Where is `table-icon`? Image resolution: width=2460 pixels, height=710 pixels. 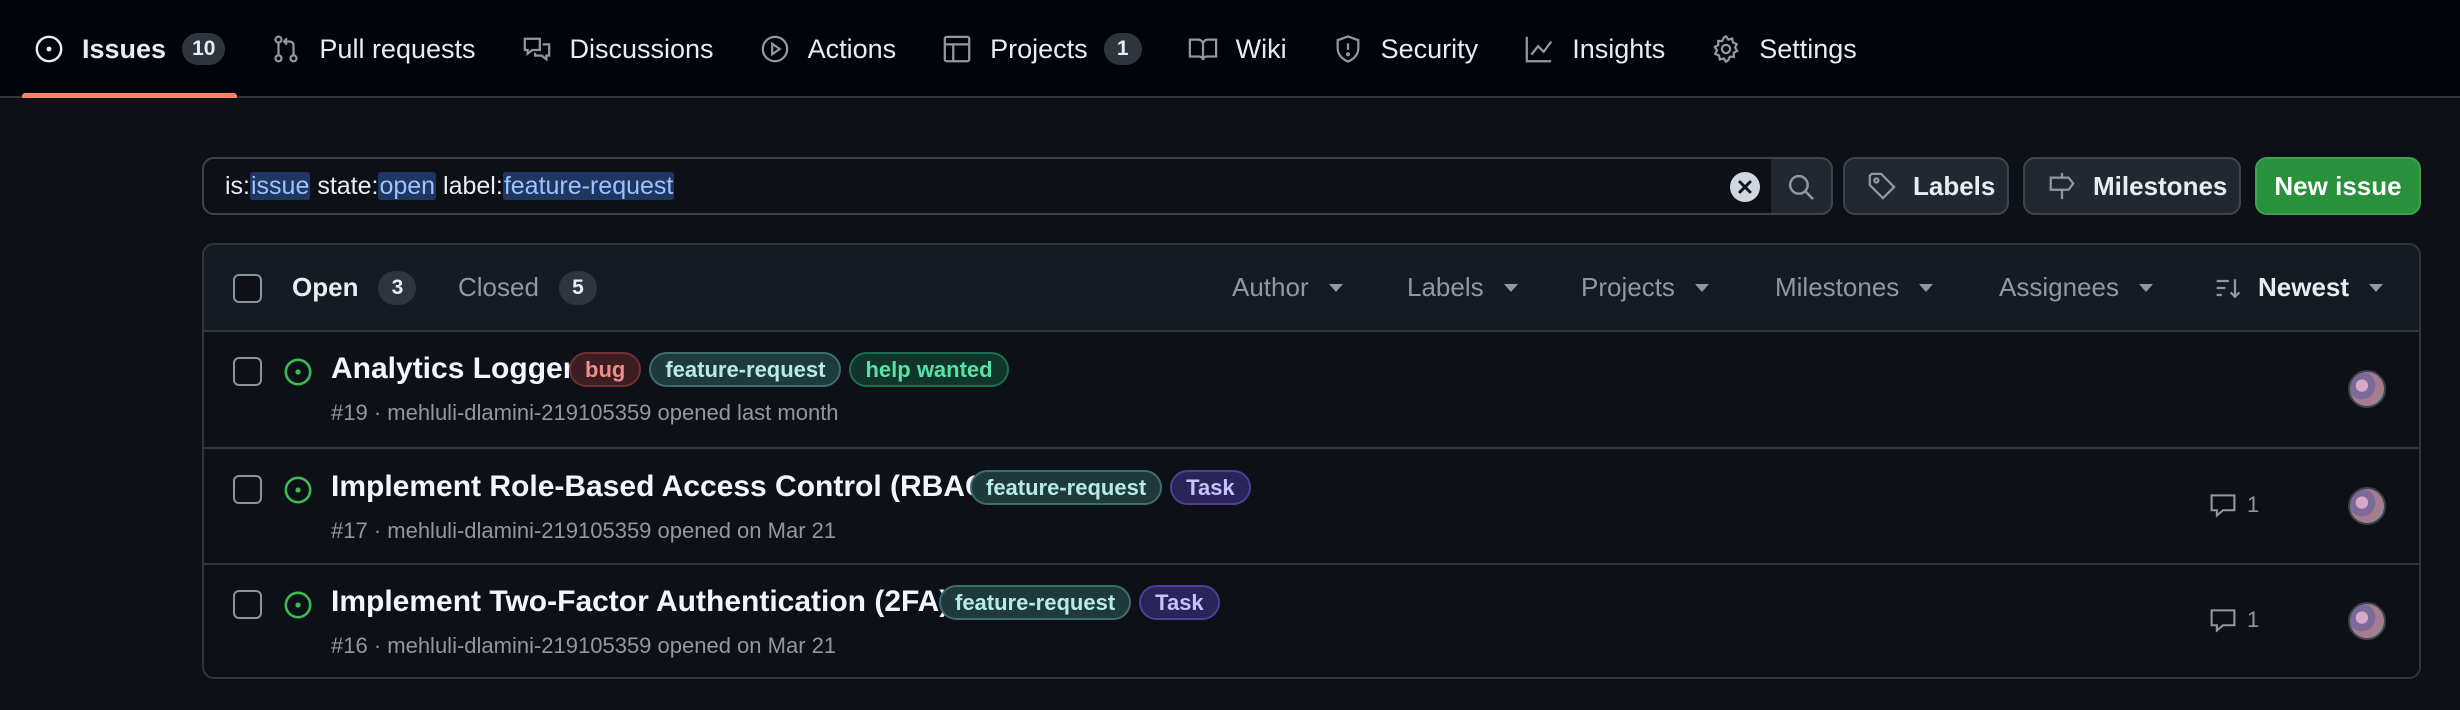 table-icon is located at coordinates (957, 49).